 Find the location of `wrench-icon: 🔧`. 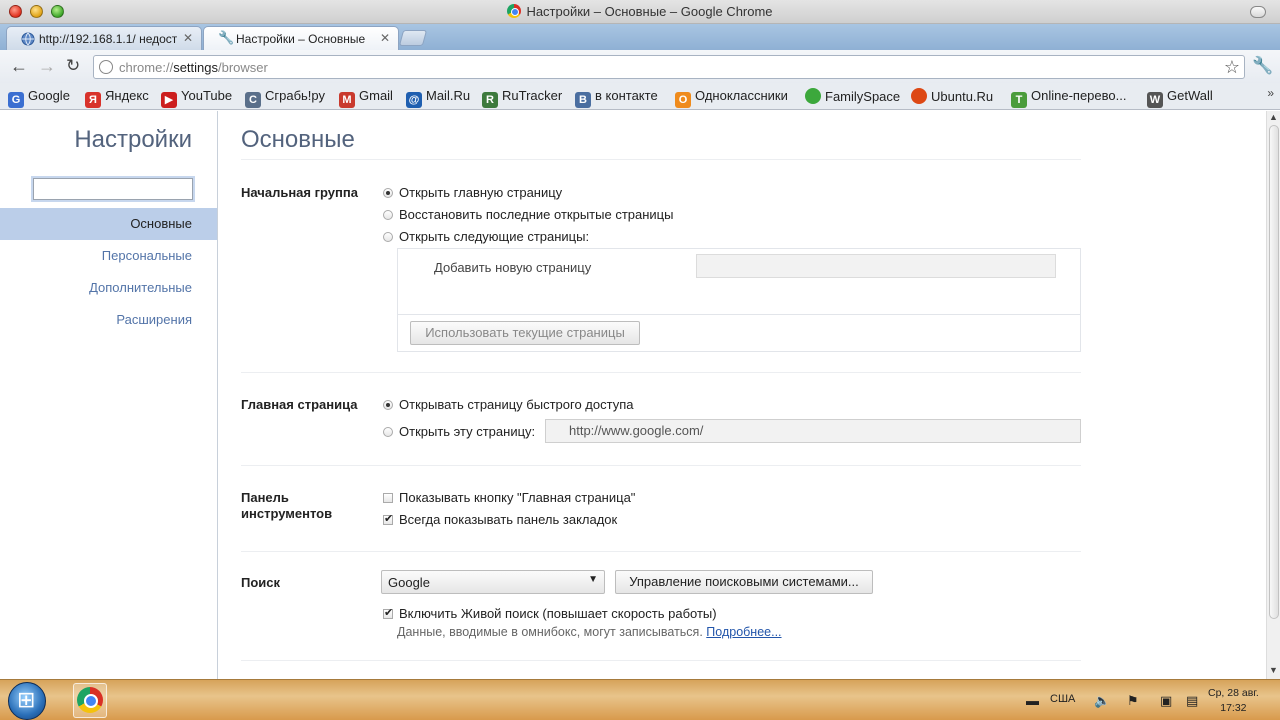

wrench-icon: 🔧 is located at coordinates (226, 37).